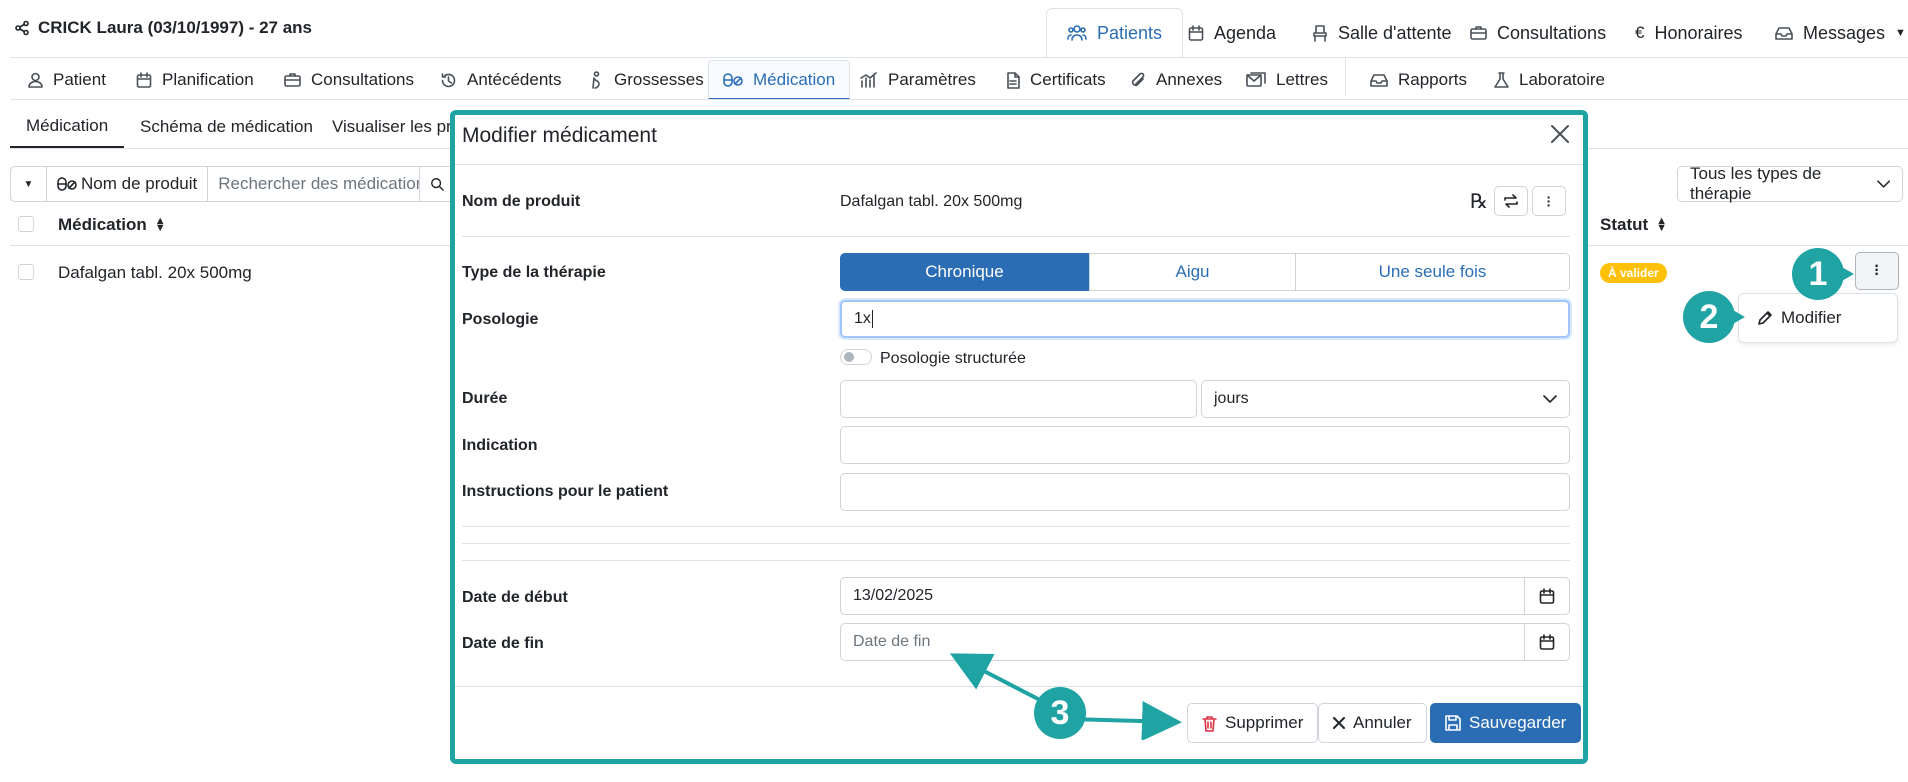 Image resolution: width=1908 pixels, height=782 pixels. Describe the element at coordinates (931, 201) in the screenshot. I see `product-name-value: Dafalgan tabl. 20x 500mg` at that location.